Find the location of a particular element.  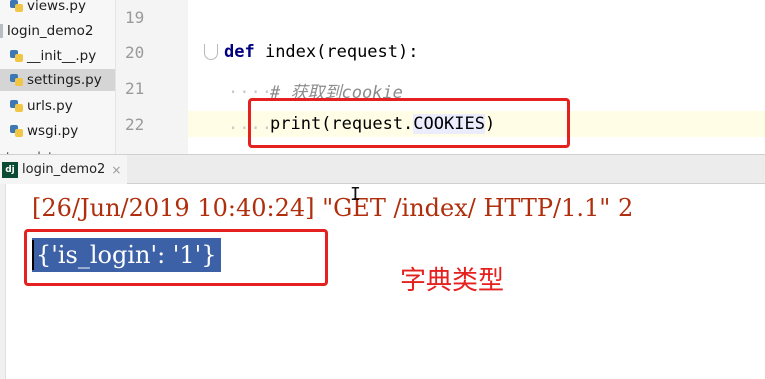

tree-item-settings: settings.py is located at coordinates (57, 80).